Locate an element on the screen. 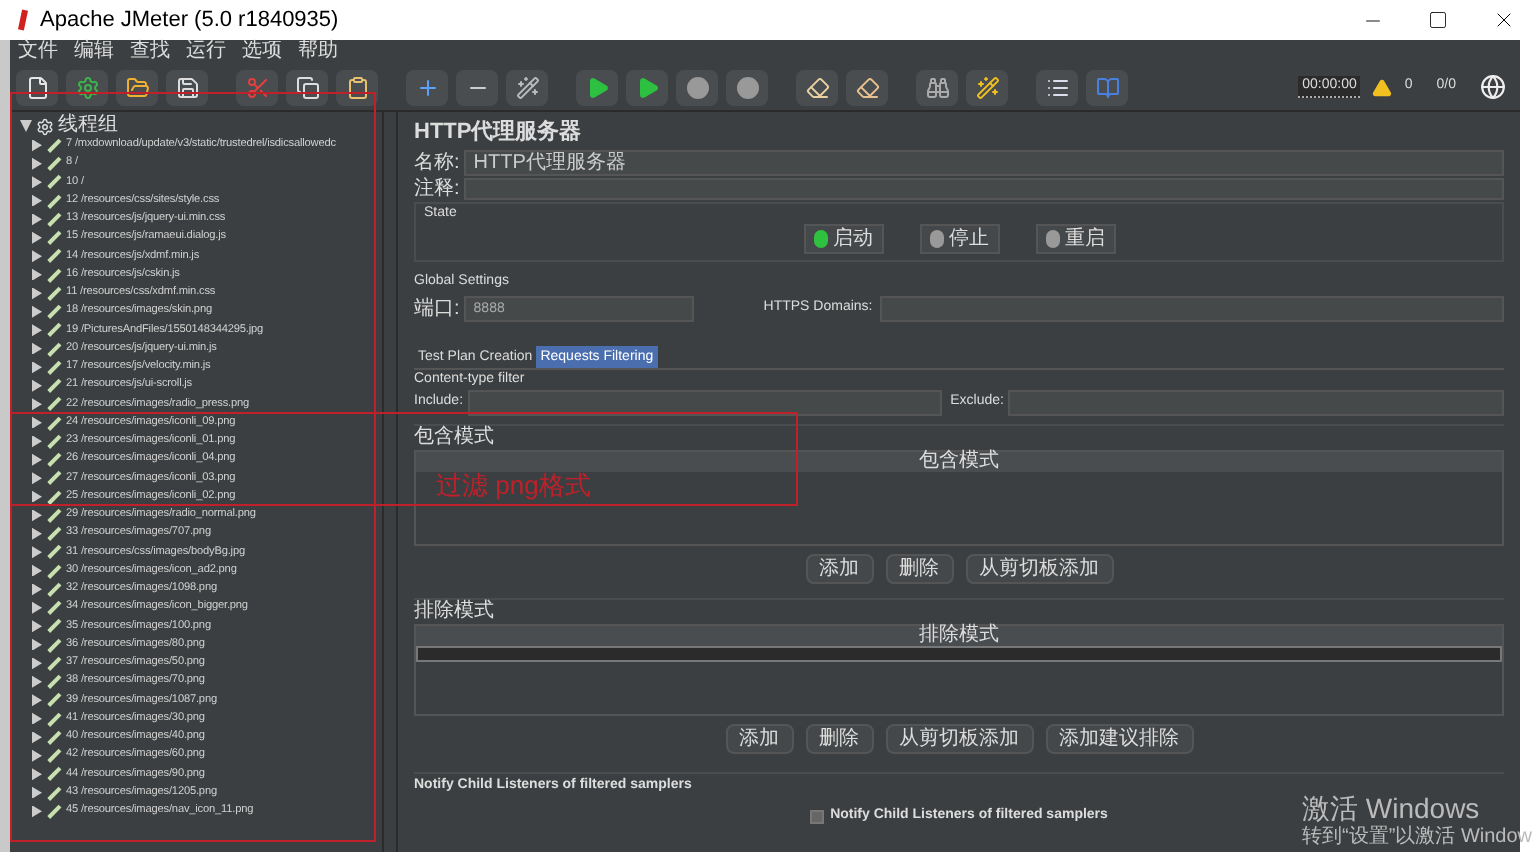 Image resolution: width=1536 pixels, height=864 pixels. menu-item: 编辑 is located at coordinates (94, 52).